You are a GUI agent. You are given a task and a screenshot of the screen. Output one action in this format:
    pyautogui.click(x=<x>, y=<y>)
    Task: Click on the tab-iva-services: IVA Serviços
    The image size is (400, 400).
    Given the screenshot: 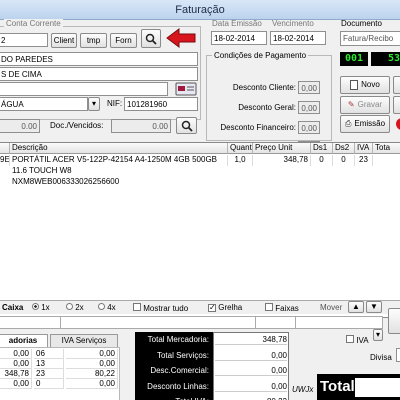 What is the action you would take?
    pyautogui.click(x=84, y=340)
    